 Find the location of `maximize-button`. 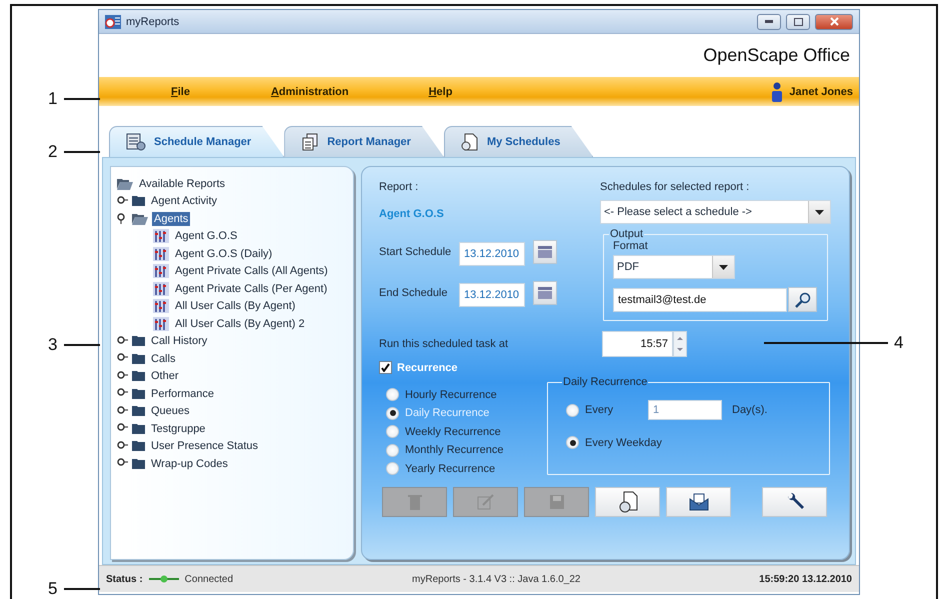

maximize-button is located at coordinates (798, 22).